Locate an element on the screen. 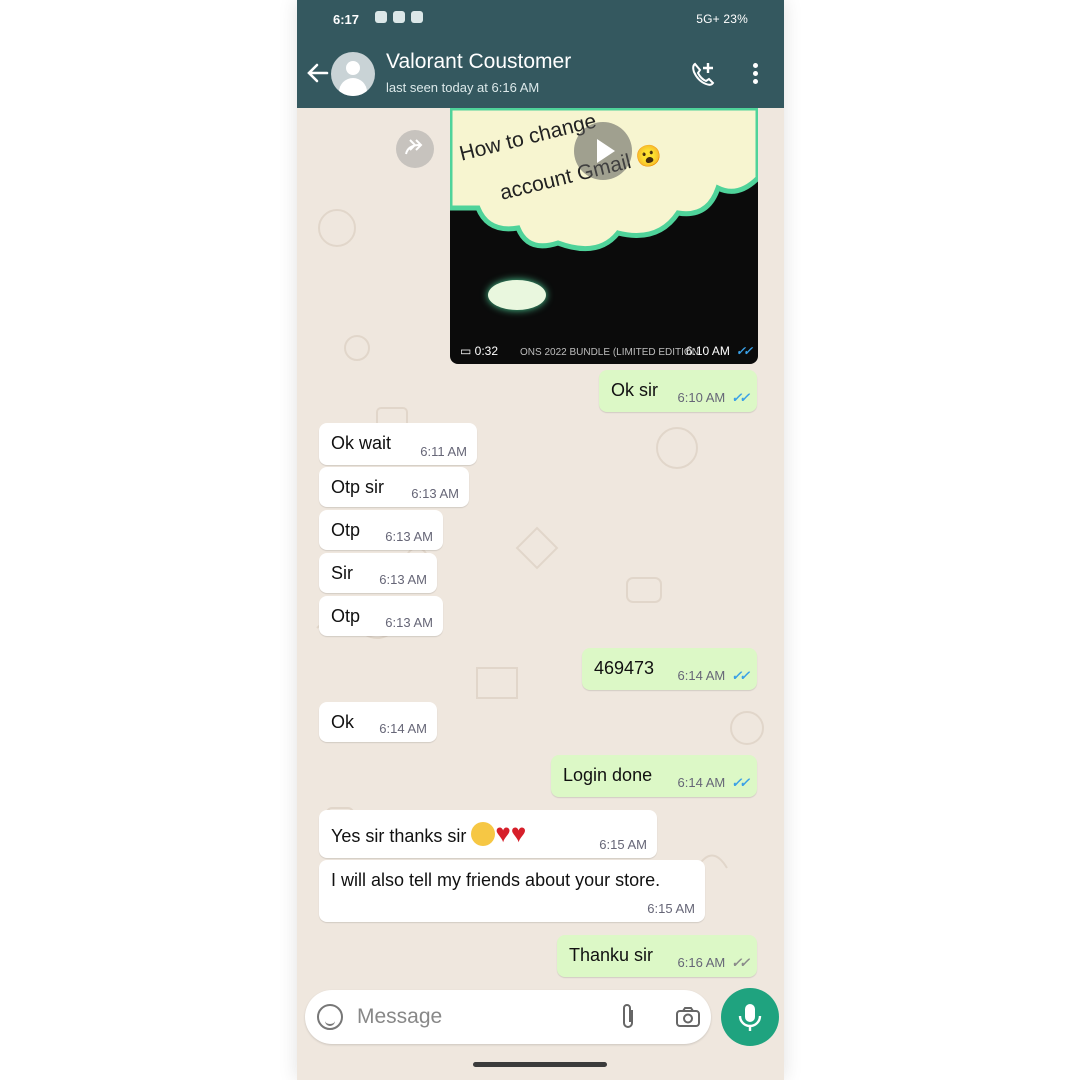 The image size is (1080, 1080). avatar is located at coordinates (353, 74).